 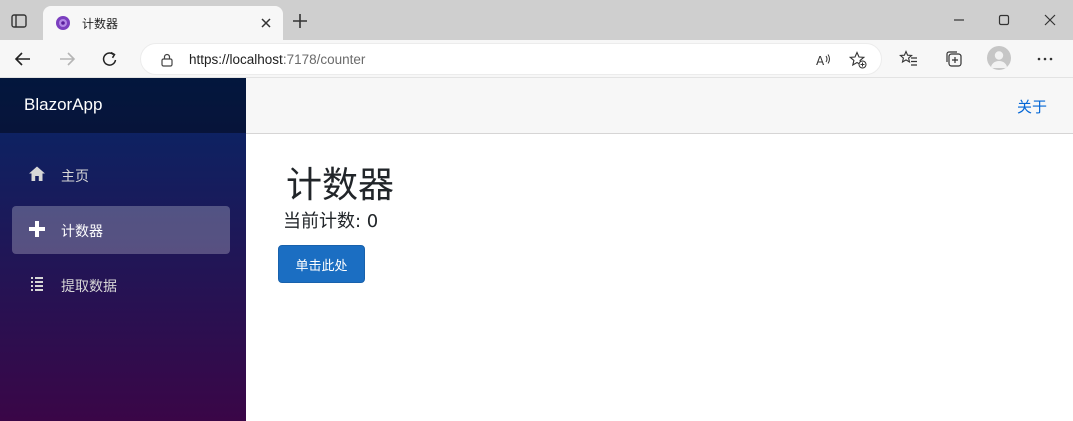 What do you see at coordinates (277, 59) in the screenshot?
I see `url-text: https://localhost:7178/counter` at bounding box center [277, 59].